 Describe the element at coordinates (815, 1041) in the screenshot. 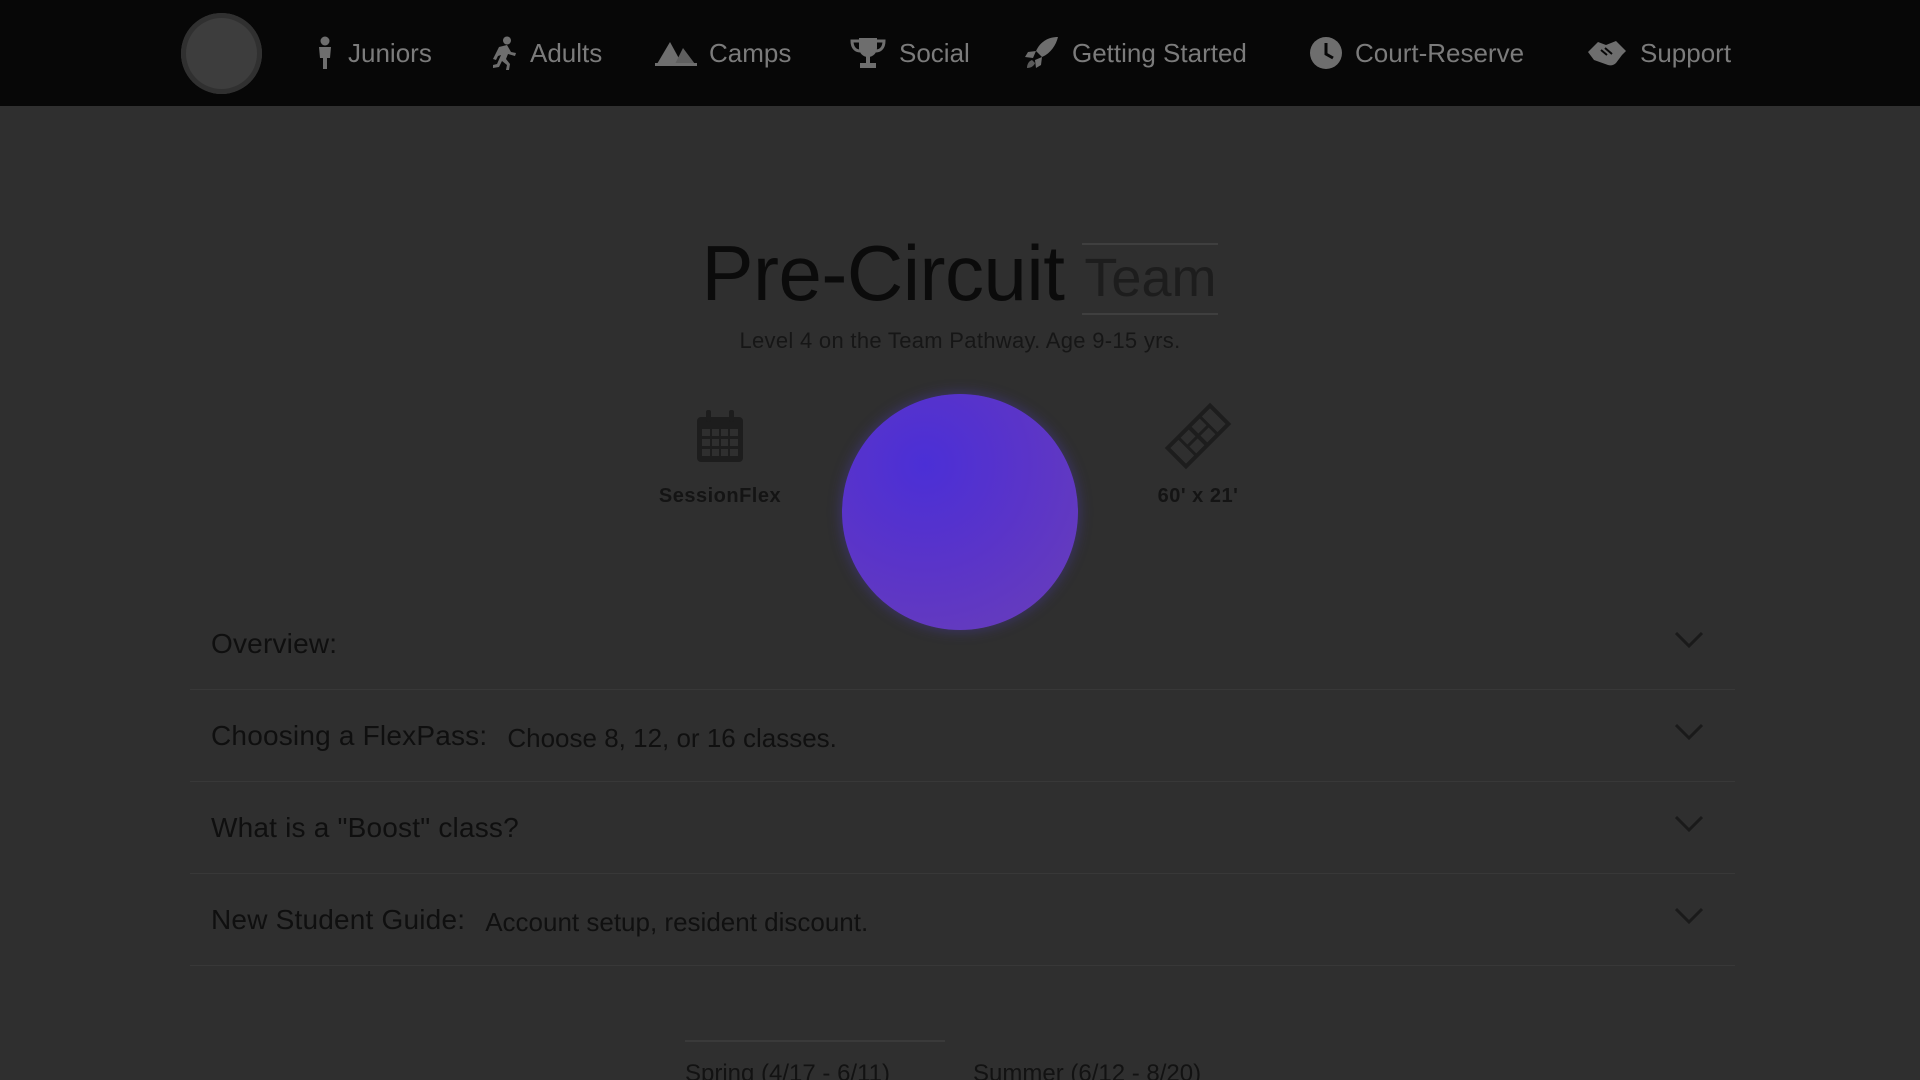

I see `active-tab-indicator` at that location.